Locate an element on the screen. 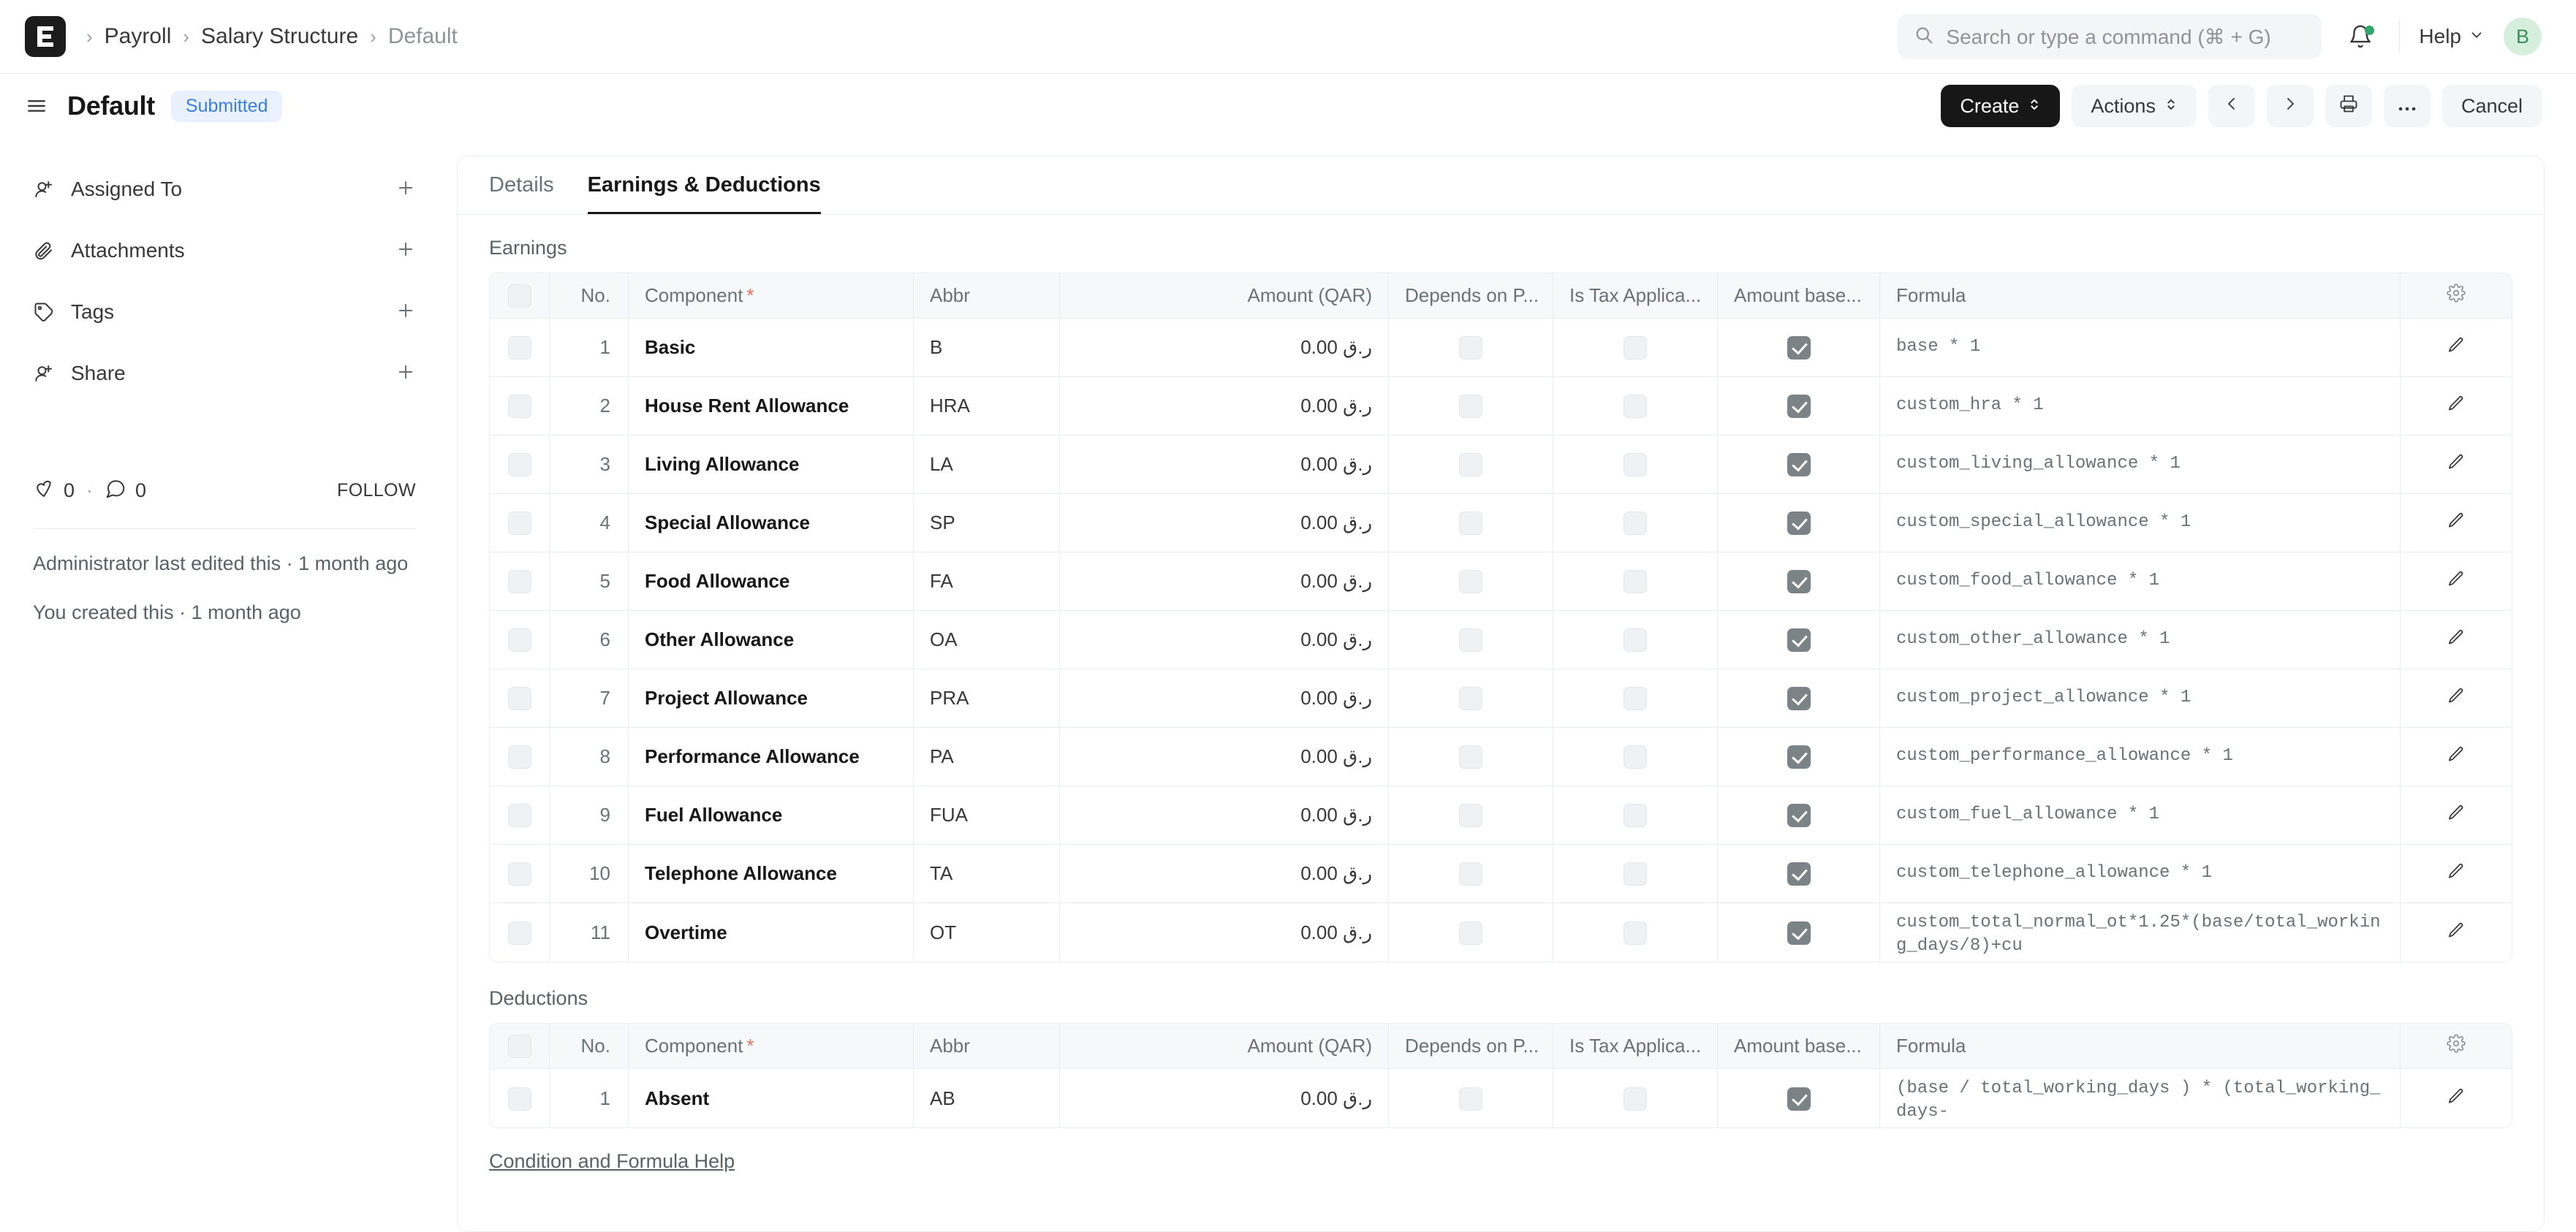  cell-abbr: B is located at coordinates (987, 348).